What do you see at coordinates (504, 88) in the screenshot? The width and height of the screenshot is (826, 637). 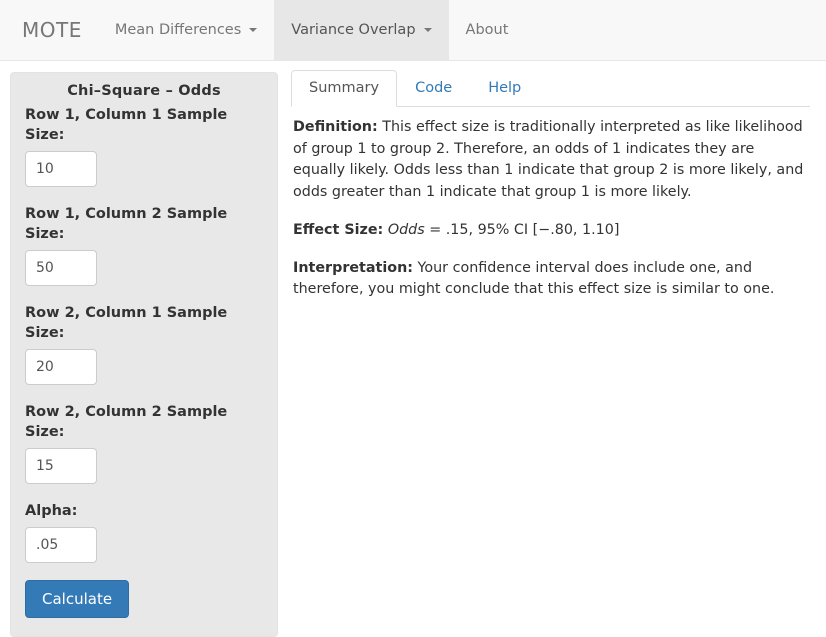 I see `tab-help: Help` at bounding box center [504, 88].